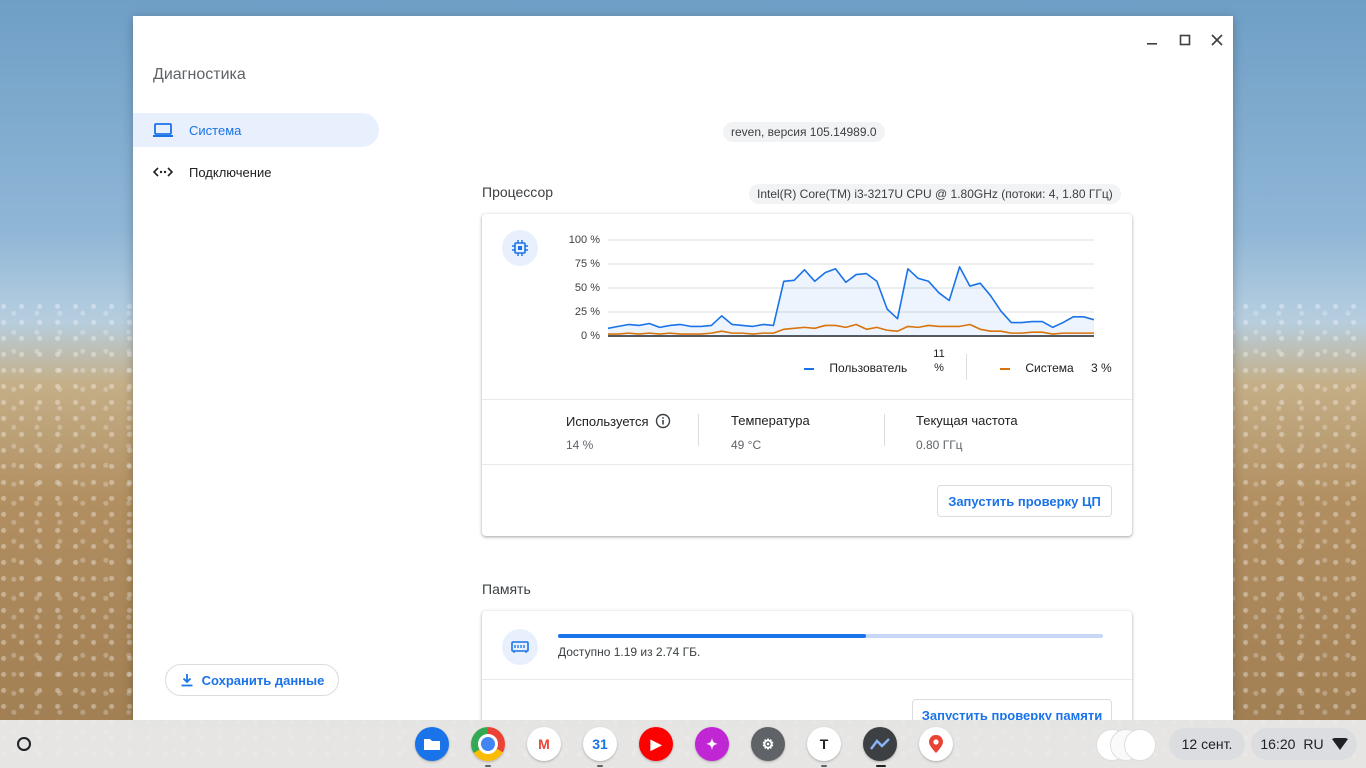 The image size is (1366, 768). I want to click on sidebar-item-label: Подключение, so click(230, 172).